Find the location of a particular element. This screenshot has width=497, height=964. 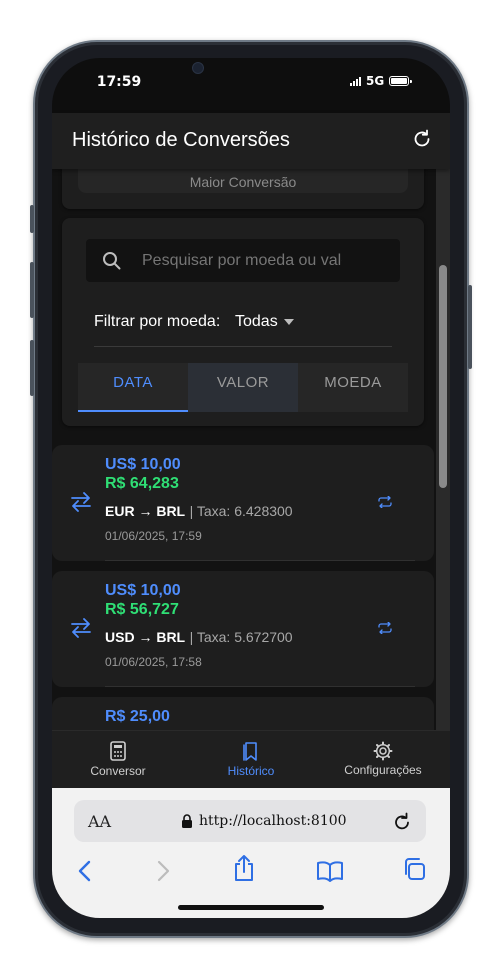

refresh-icon is located at coordinates (422, 138).